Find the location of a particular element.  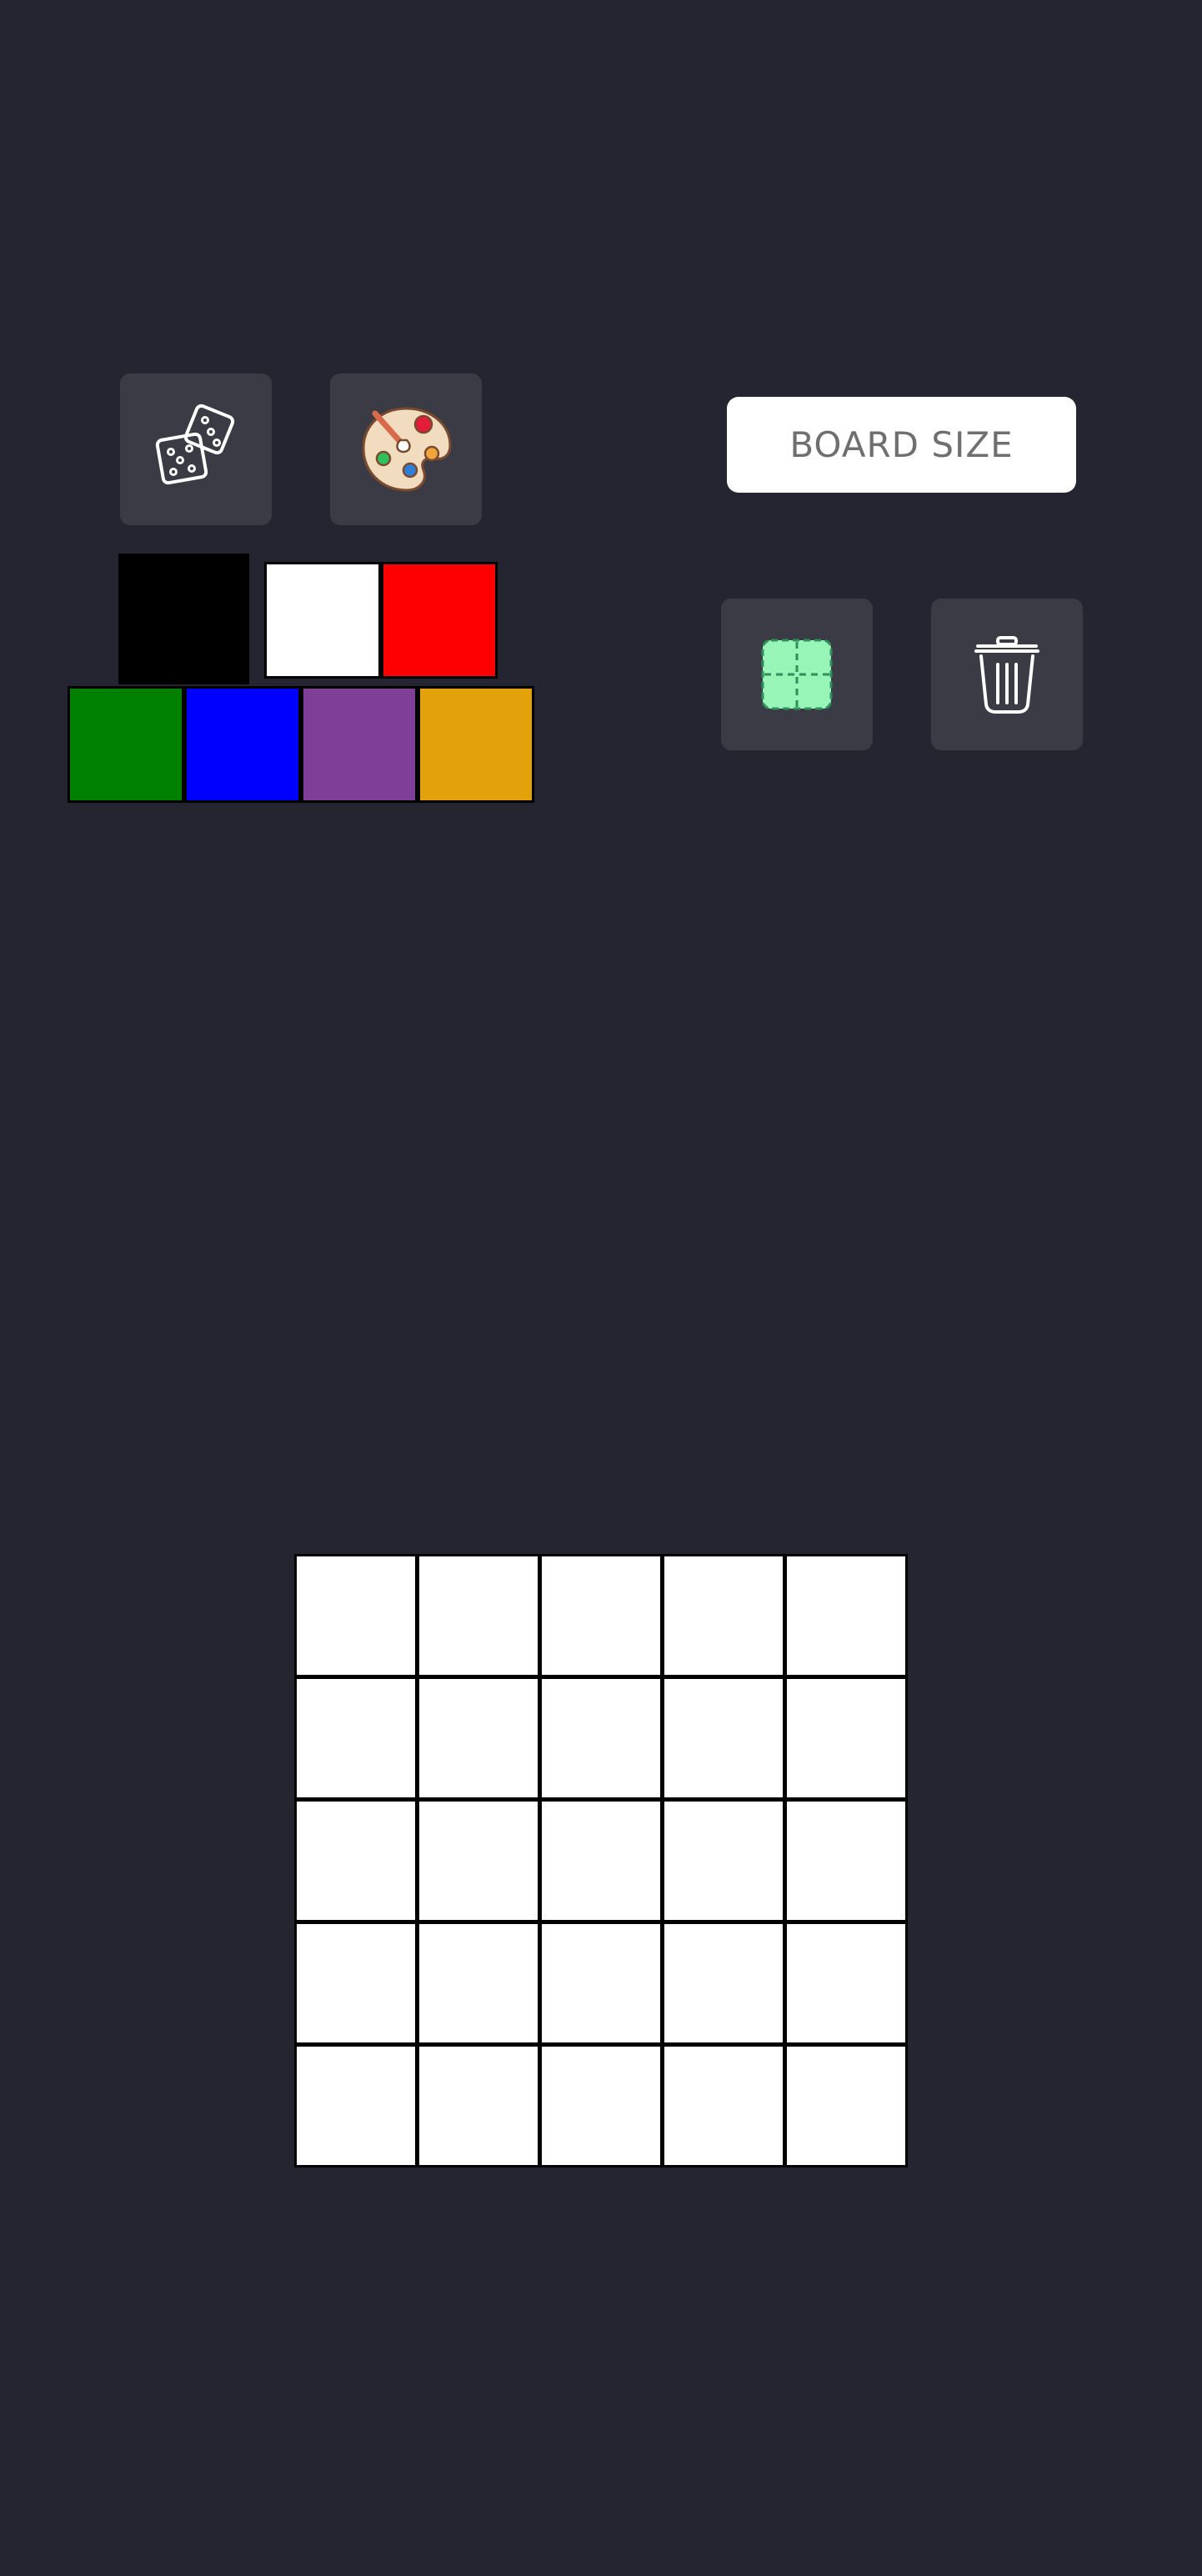

swatch-white is located at coordinates (322, 620).